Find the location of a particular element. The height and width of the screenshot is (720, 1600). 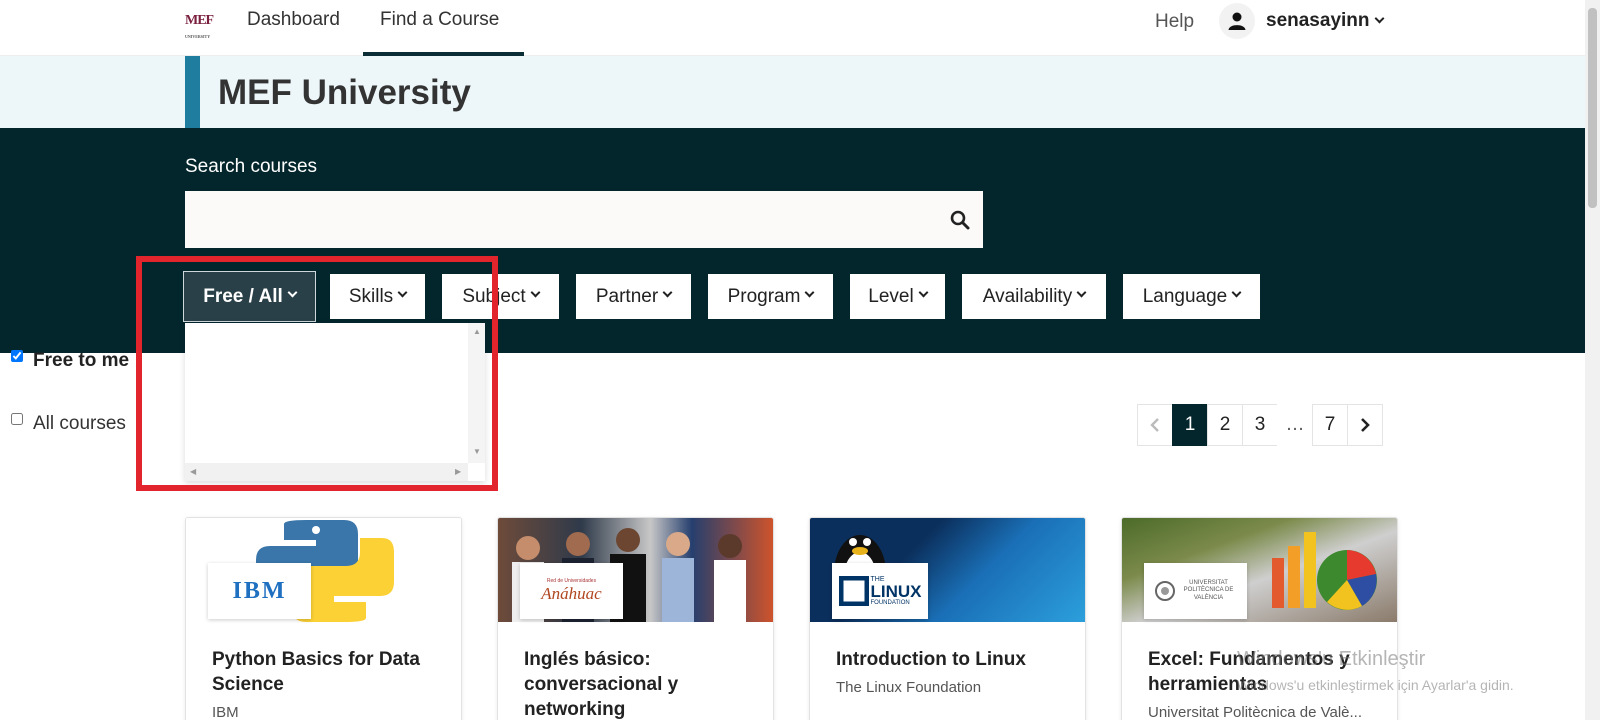

free-all-dropdown is located at coordinates (335, 402).